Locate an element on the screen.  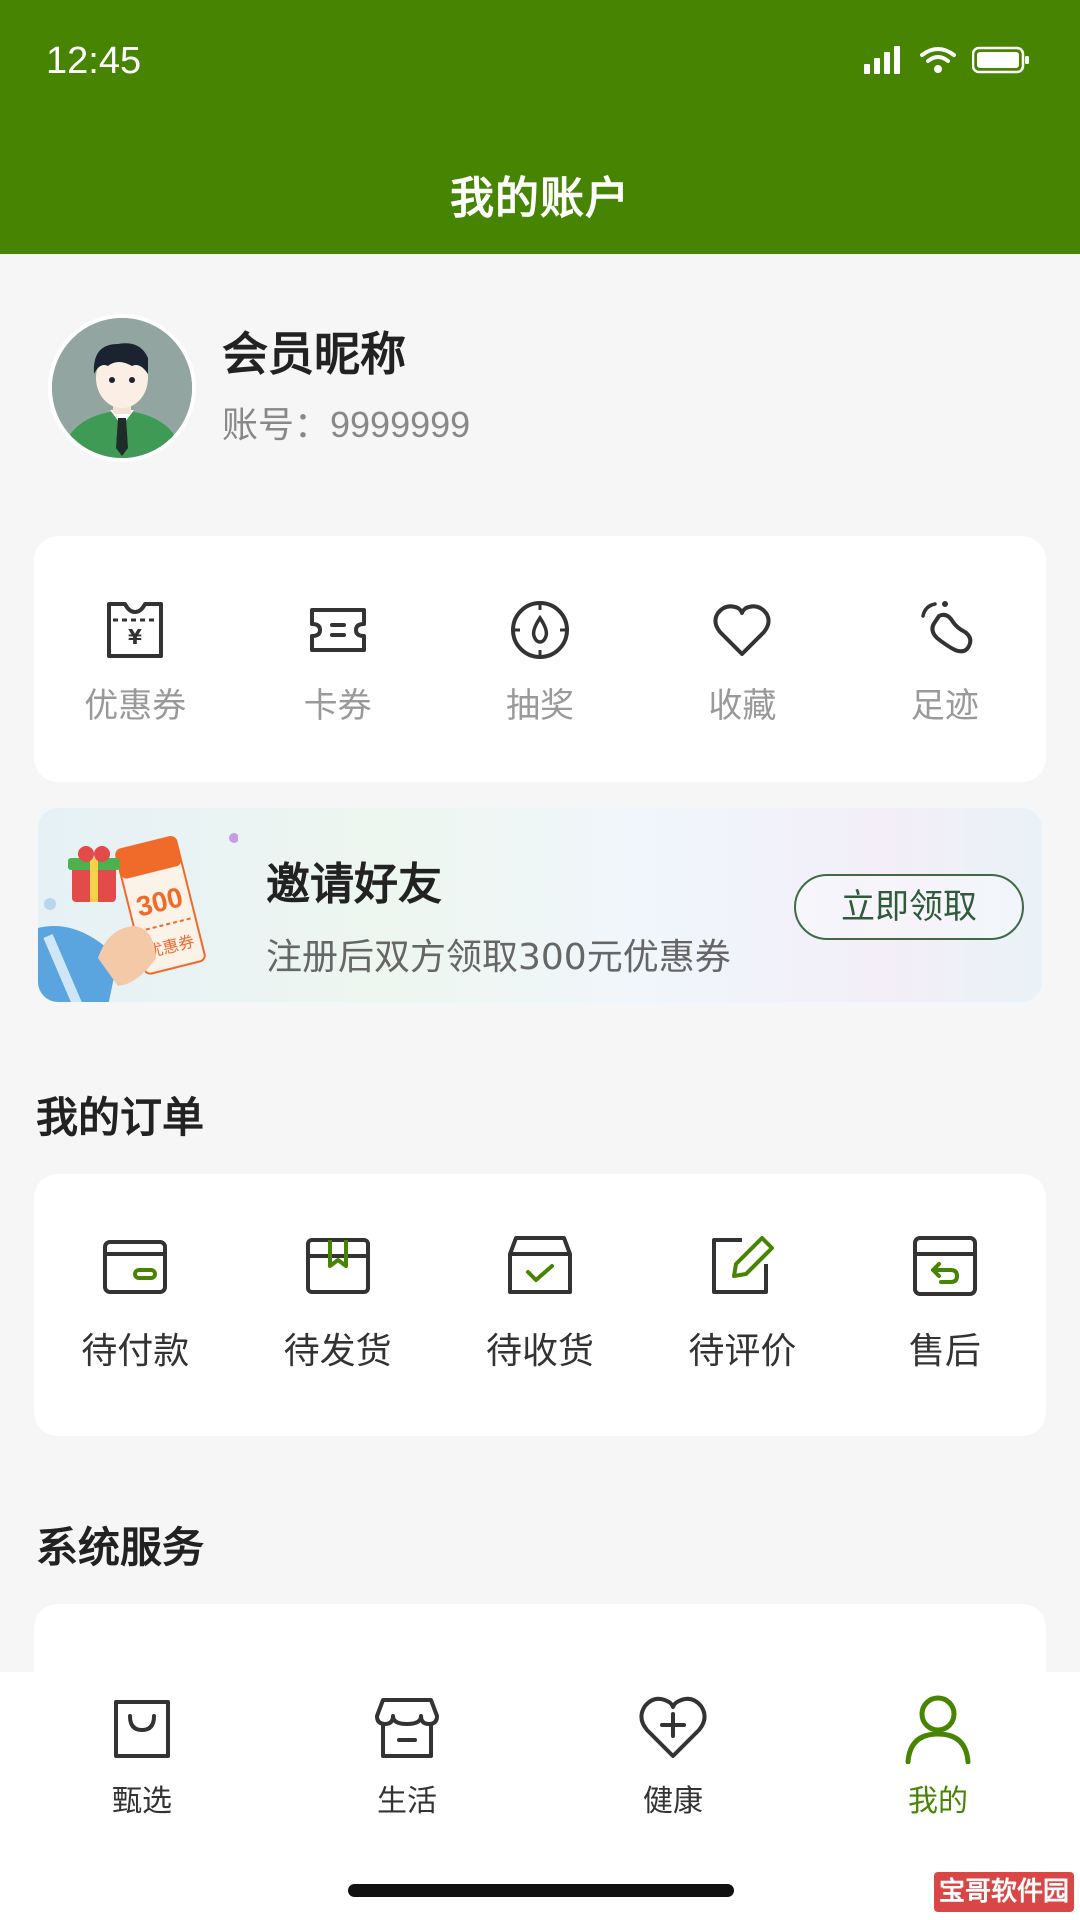
orders-card: 待付款 待发货 待收货 待评价 售后 is located at coordinates (540, 1305).